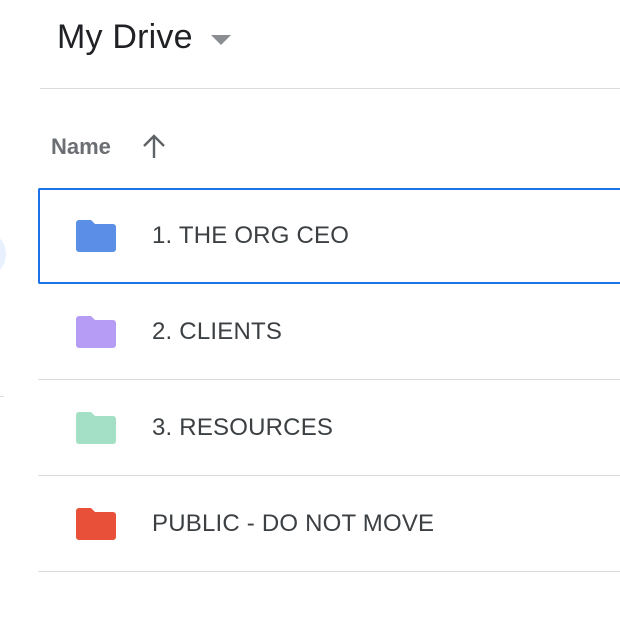  Describe the element at coordinates (125, 37) in the screenshot. I see `page-title: My Drive` at that location.